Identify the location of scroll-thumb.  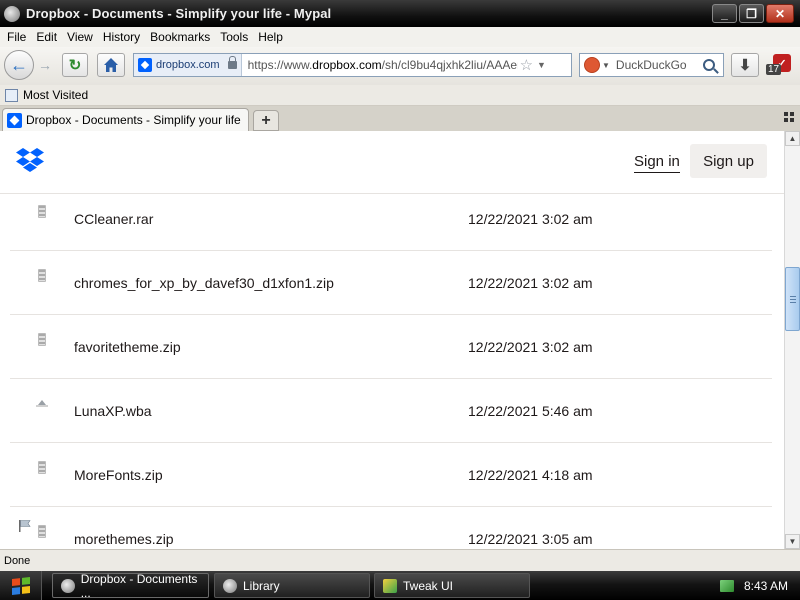
(792, 299).